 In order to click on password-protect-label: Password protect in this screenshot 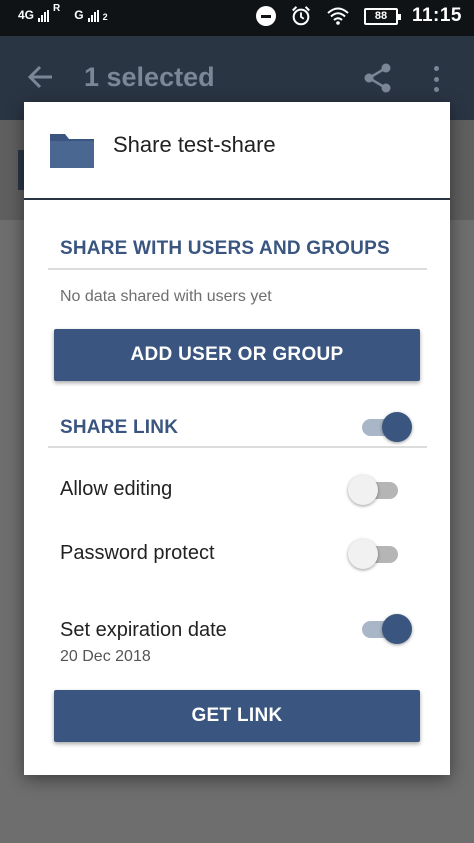, I will do `click(137, 553)`.